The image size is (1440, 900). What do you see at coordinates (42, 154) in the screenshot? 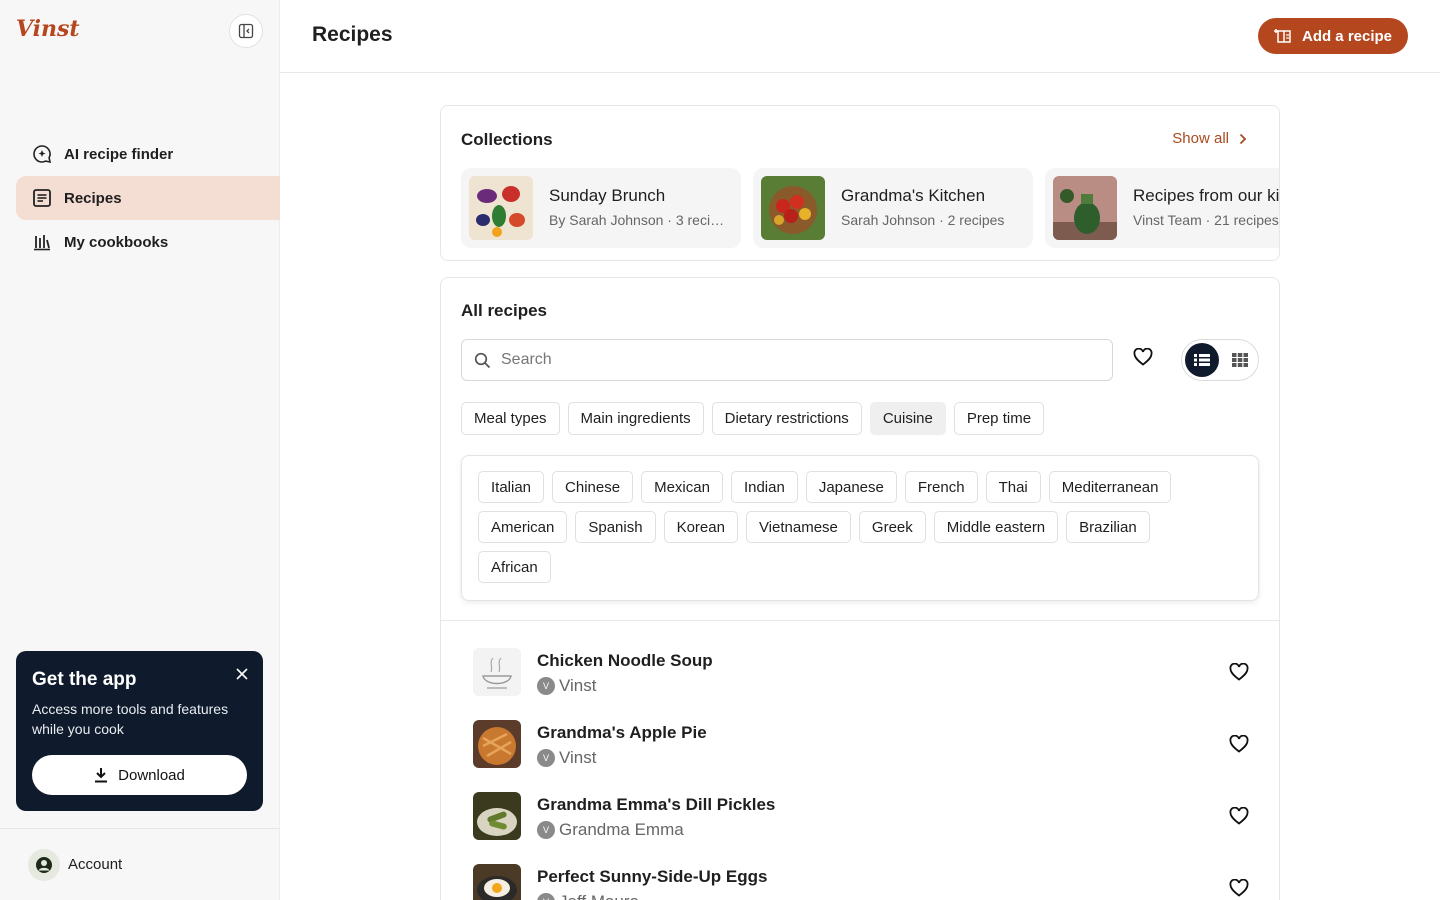
I see `chat-sparkle-icon` at bounding box center [42, 154].